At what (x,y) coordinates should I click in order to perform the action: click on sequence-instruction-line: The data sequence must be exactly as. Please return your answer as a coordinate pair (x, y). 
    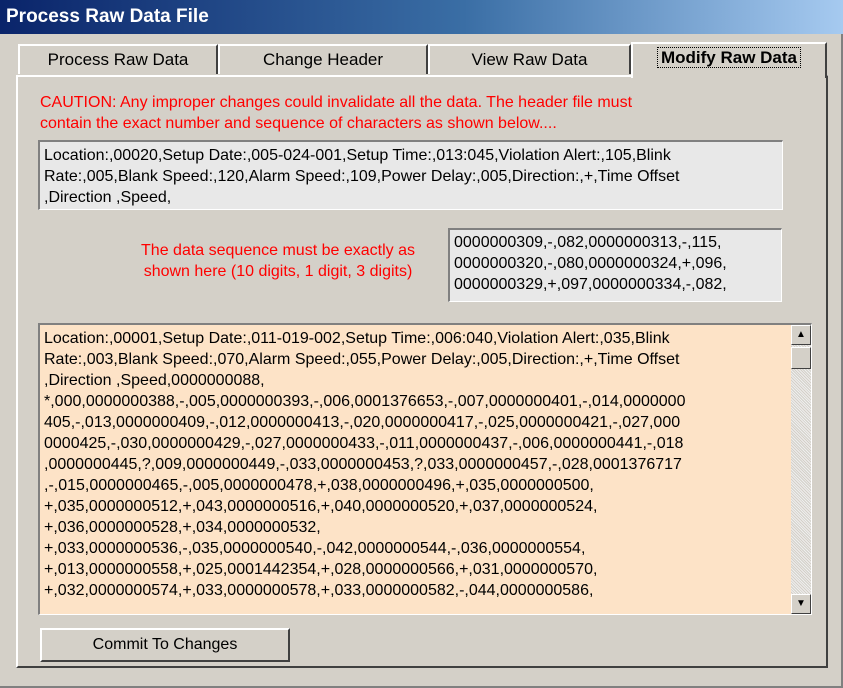
    Looking at the image, I should click on (278, 250).